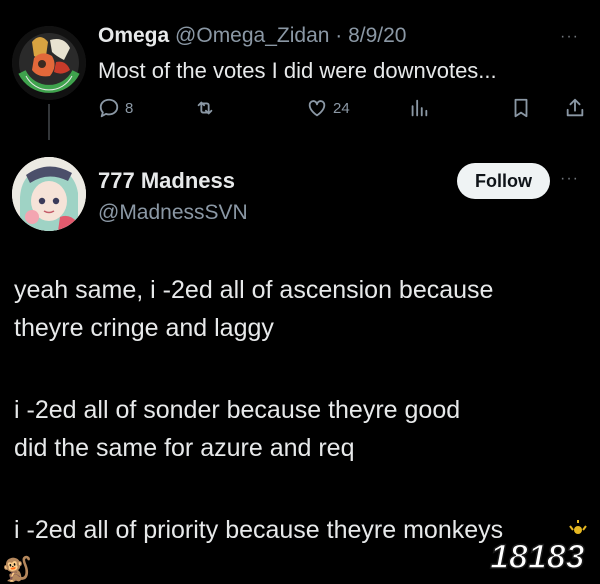  Describe the element at coordinates (237, 410) in the screenshot. I see `tweet-line-3: i -2ed all of sonder because theyre good` at that location.